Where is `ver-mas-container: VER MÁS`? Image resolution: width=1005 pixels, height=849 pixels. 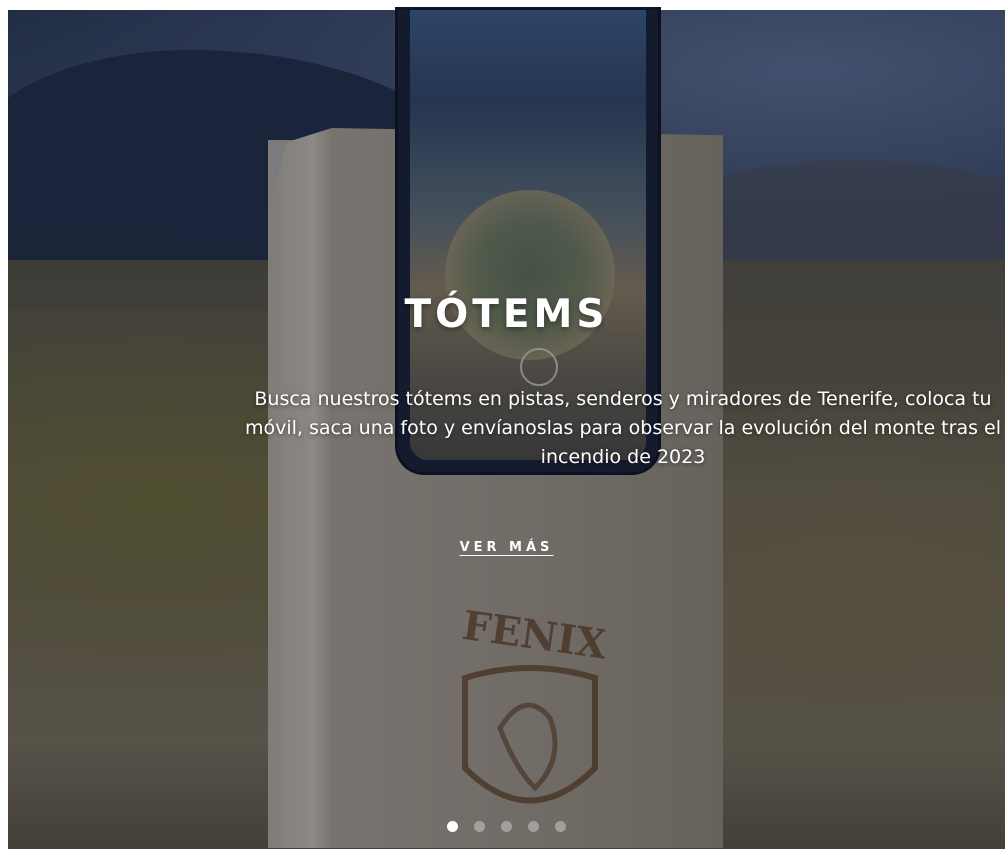
ver-mas-container: VER MÁS is located at coordinates (506, 545).